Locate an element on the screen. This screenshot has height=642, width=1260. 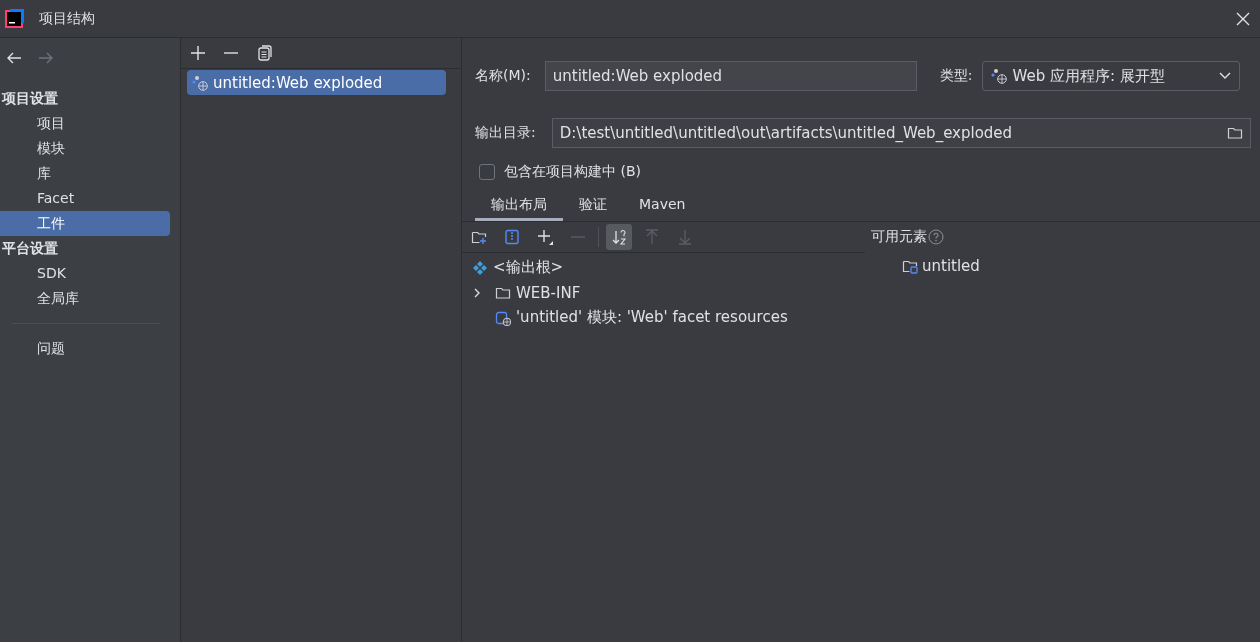
window-title: 项目结构 is located at coordinates (67, 18).